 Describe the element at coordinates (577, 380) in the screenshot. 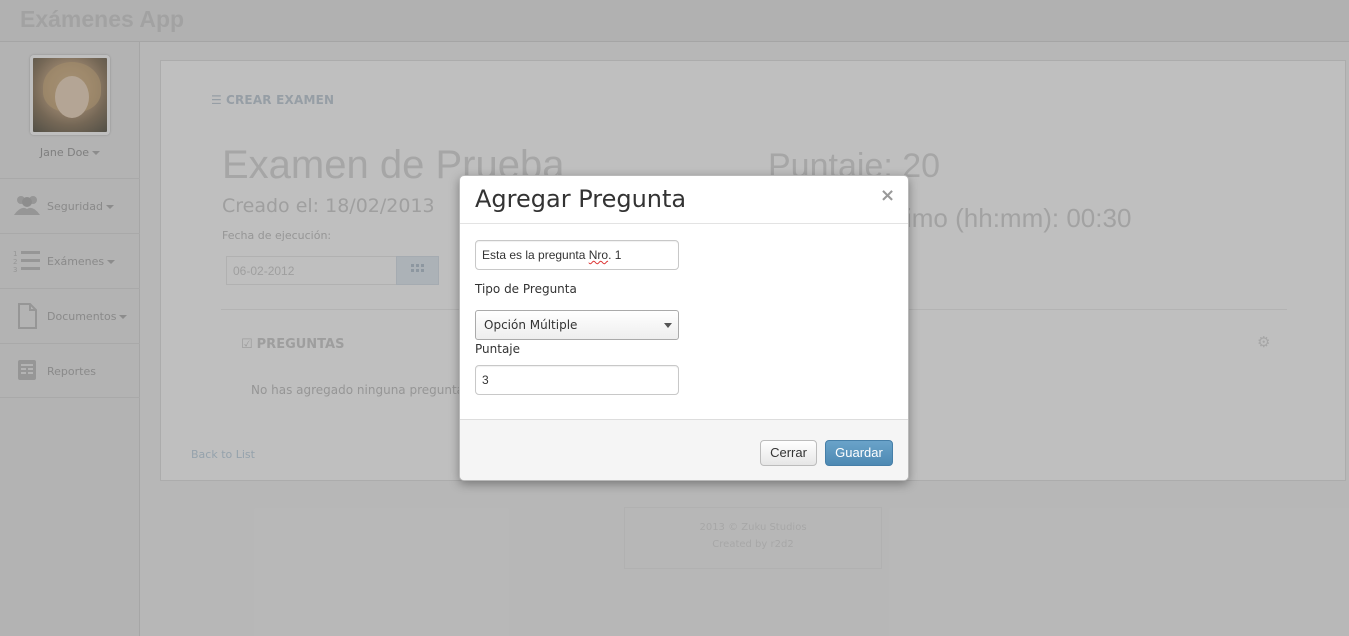

I see `points-input: 3` at that location.